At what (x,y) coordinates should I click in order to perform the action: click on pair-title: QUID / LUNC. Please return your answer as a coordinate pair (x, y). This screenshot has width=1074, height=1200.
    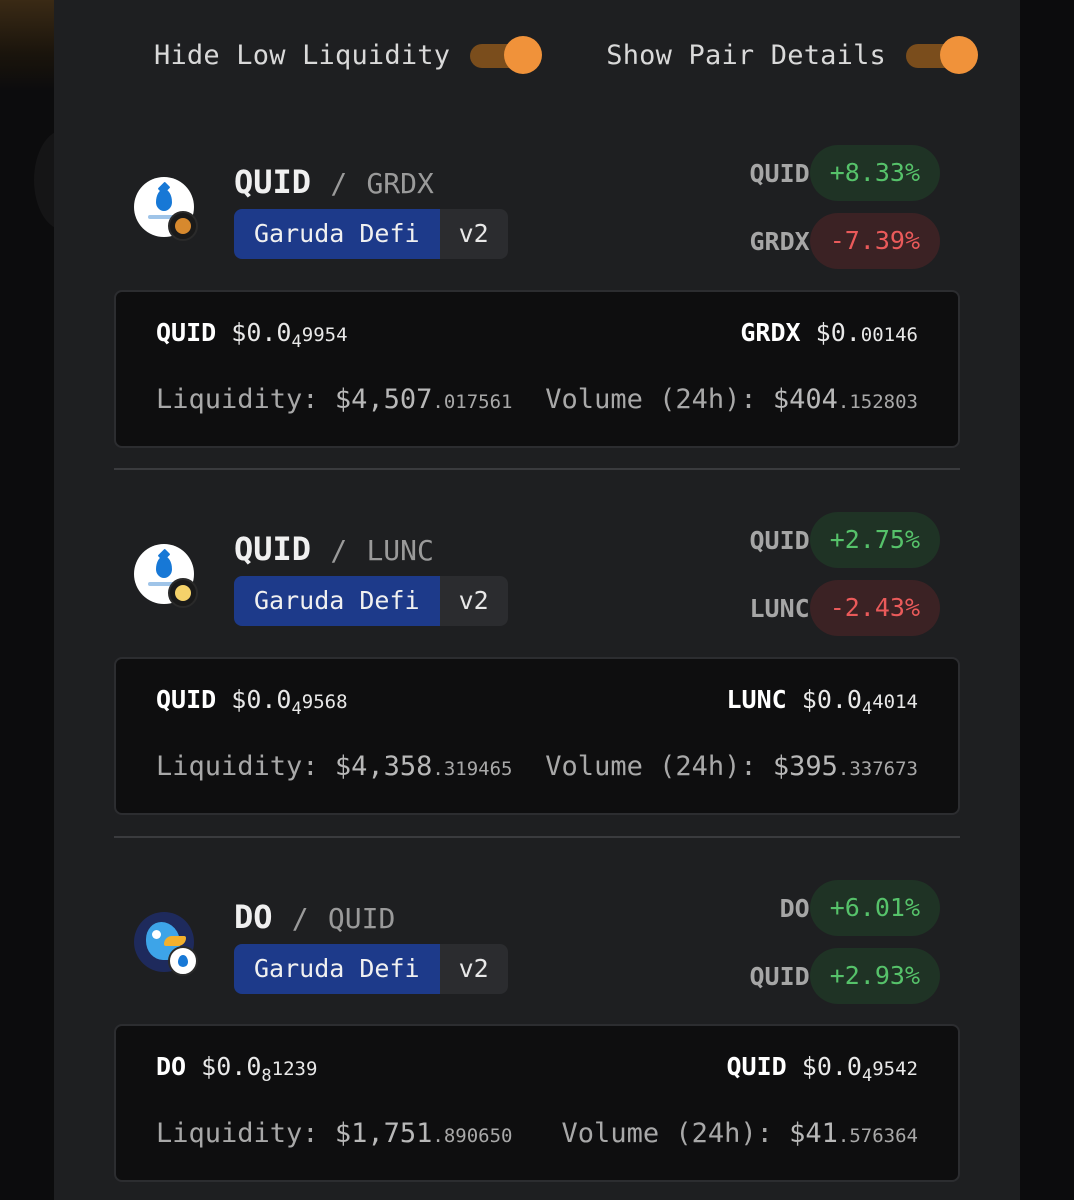
    Looking at the image, I should click on (334, 549).